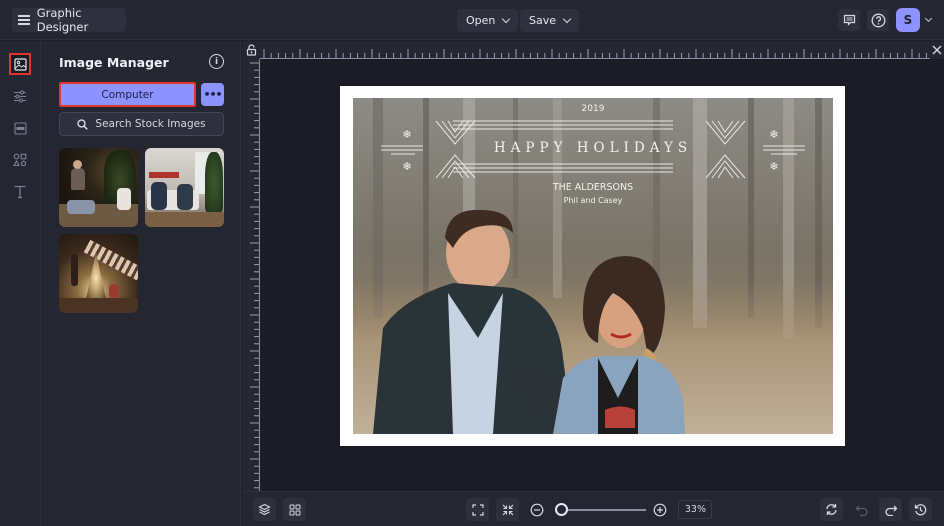 The width and height of the screenshot is (944, 526). I want to click on zoom-slider-track, so click(603, 510).